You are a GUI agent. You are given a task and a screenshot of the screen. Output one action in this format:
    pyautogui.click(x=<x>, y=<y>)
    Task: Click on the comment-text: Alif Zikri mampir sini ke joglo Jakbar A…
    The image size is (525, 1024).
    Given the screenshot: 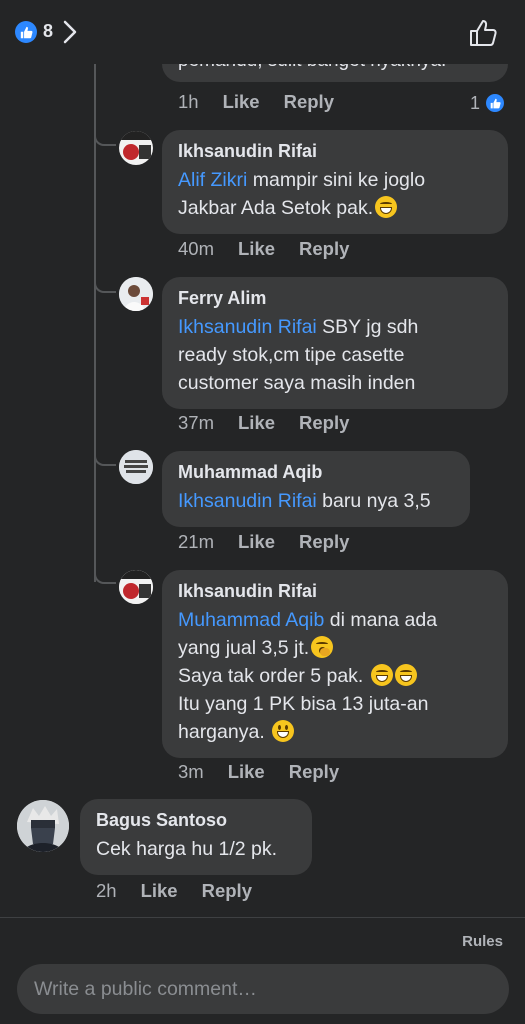 What is the action you would take?
    pyautogui.click(x=335, y=194)
    